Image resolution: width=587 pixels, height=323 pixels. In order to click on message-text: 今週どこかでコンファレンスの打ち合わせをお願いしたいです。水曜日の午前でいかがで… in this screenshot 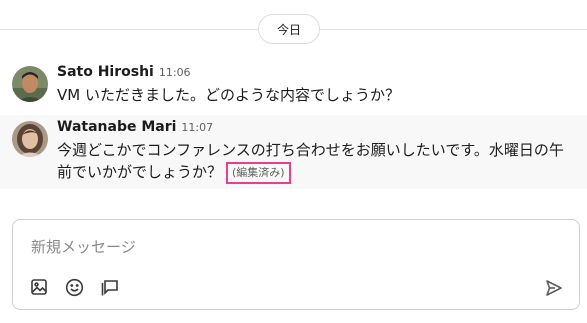, I will do `click(314, 161)`.